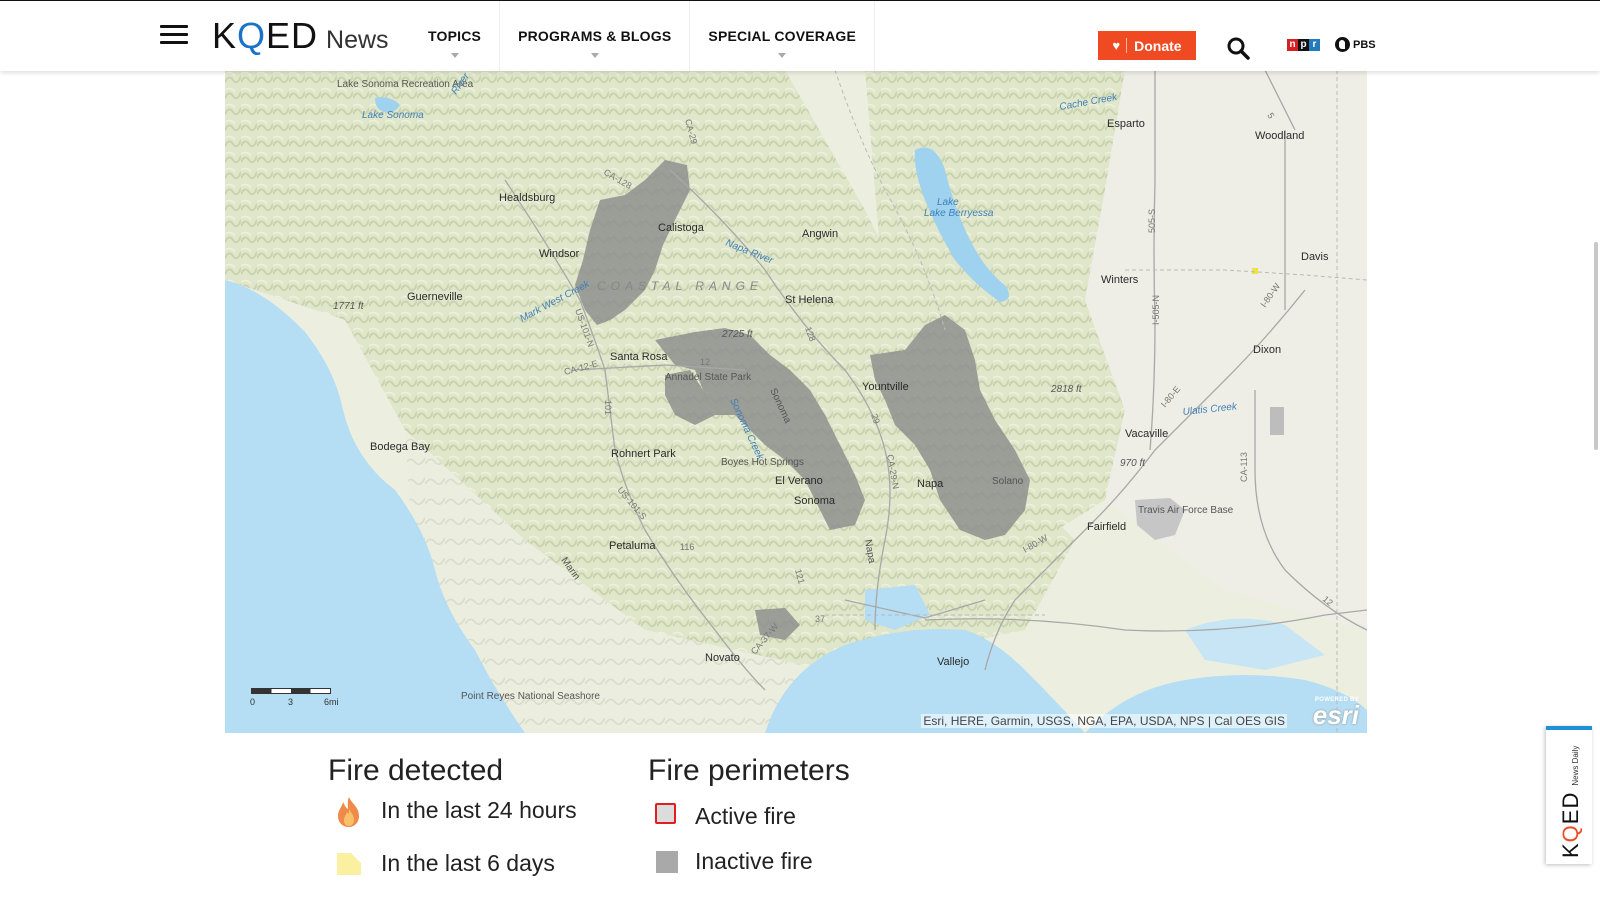  What do you see at coordinates (400, 447) in the screenshot?
I see `label-bodega-bay: Bodega Bay` at bounding box center [400, 447].